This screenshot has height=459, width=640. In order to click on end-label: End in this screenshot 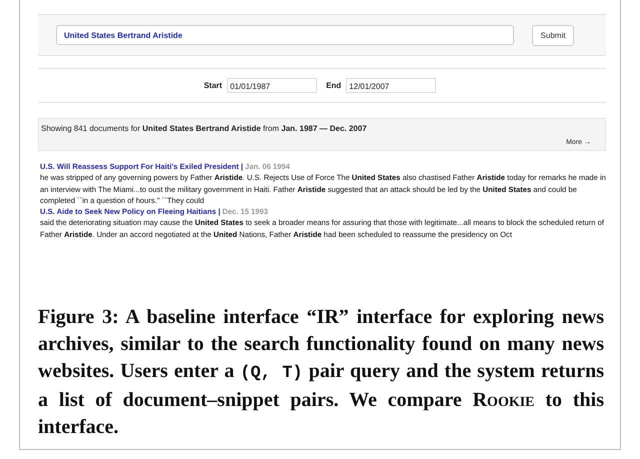, I will do `click(334, 85)`.